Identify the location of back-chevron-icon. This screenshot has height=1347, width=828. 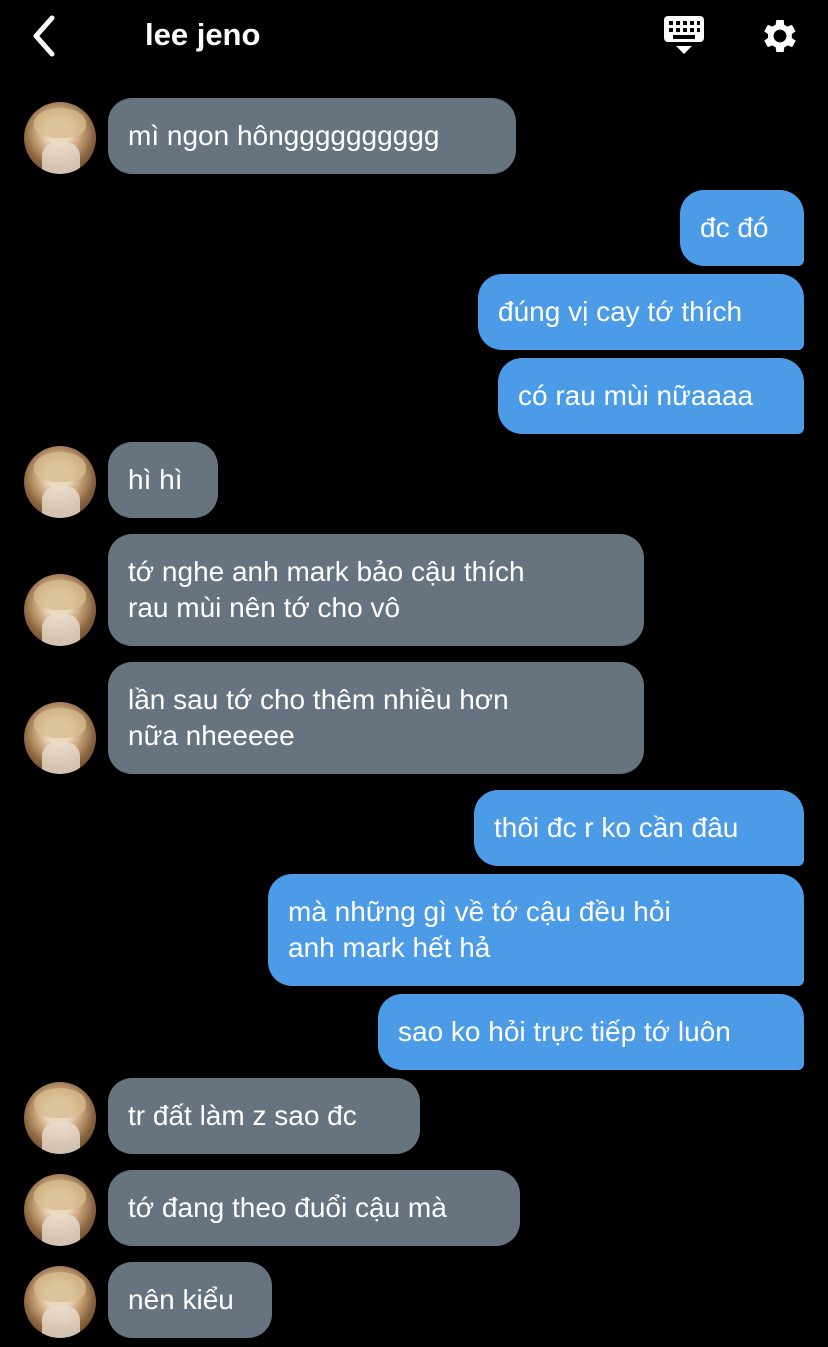
(46, 36).